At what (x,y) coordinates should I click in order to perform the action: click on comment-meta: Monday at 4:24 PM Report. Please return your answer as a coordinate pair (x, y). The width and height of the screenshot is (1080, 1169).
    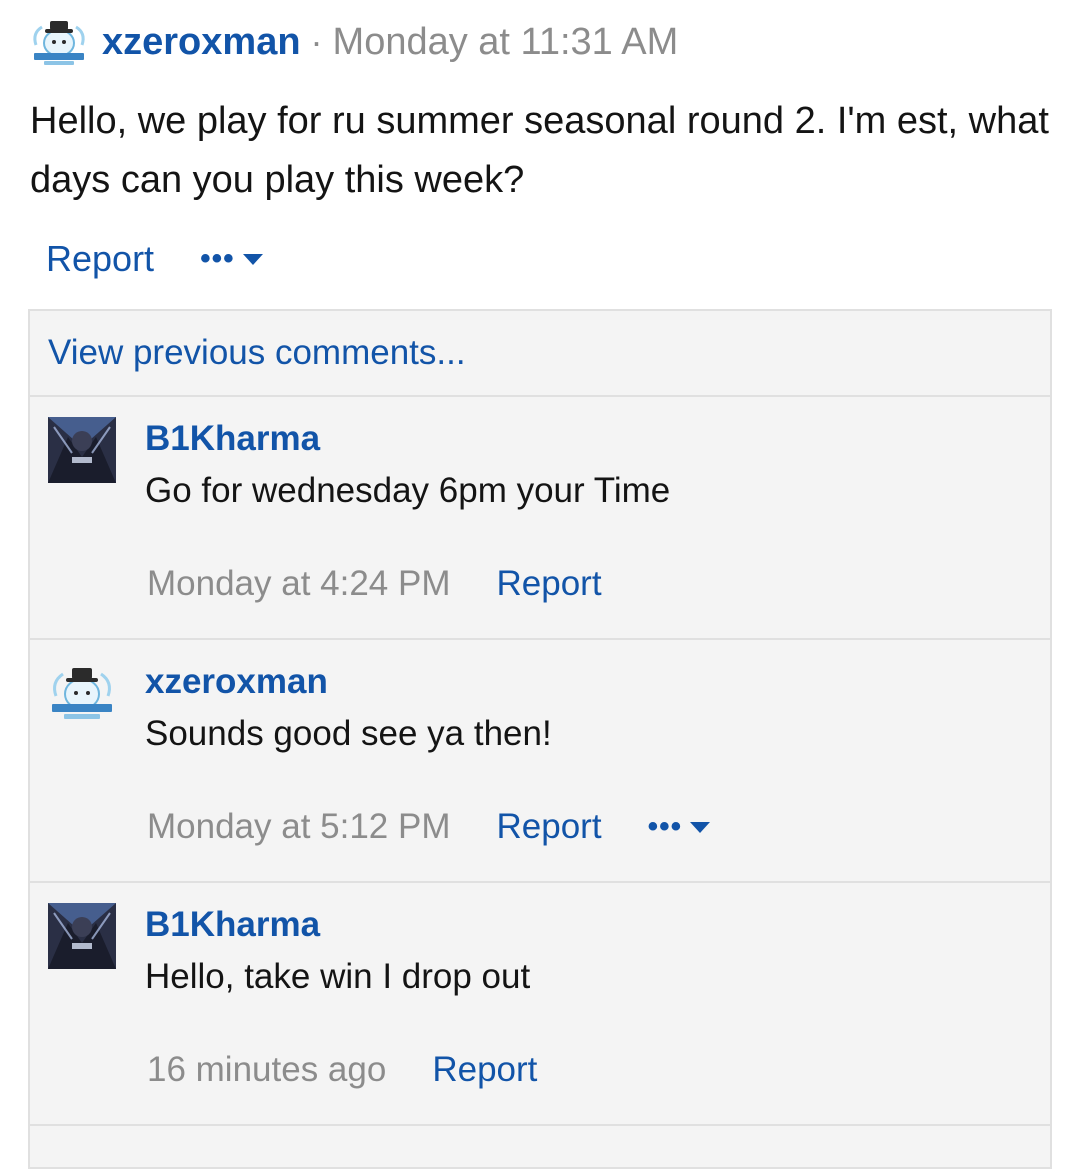
    Looking at the image, I should click on (374, 584).